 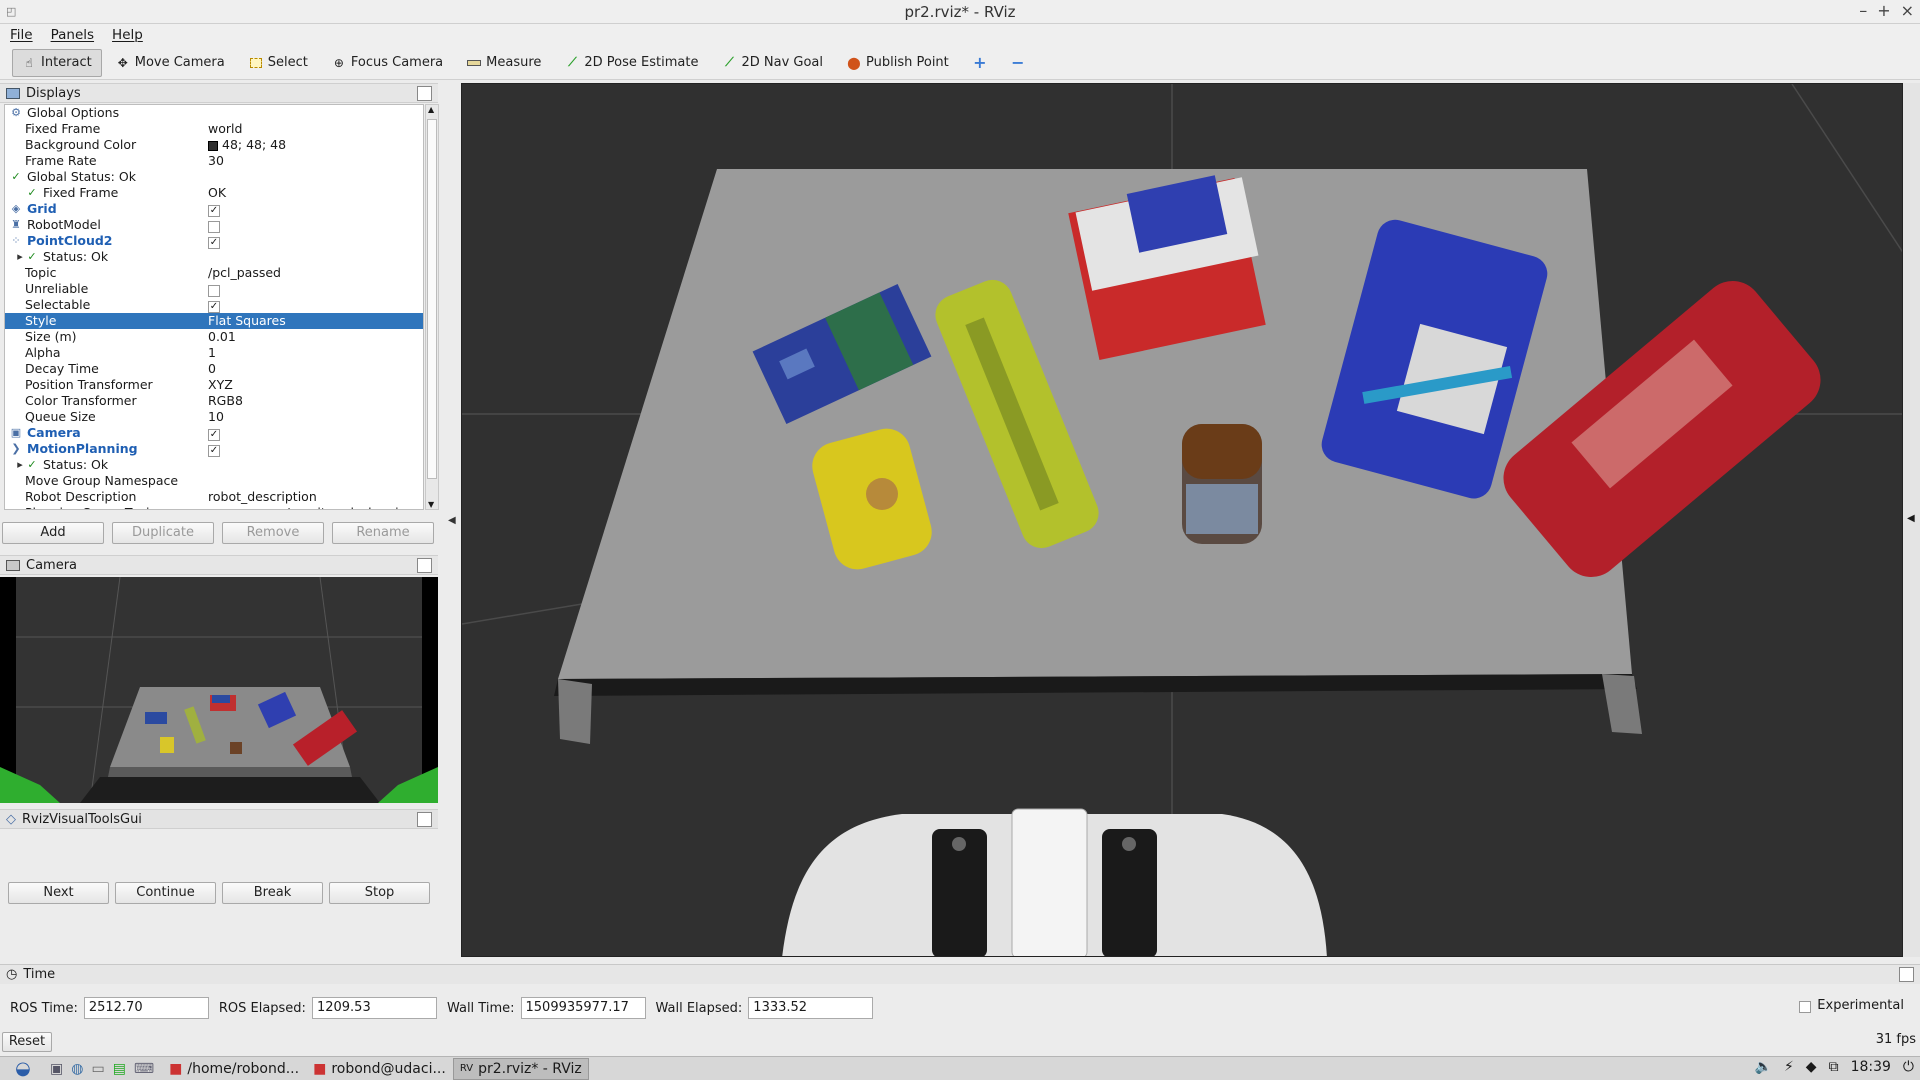 I want to click on focus-camera-tool-button: ⊕ Focus Camera, so click(x=387, y=63).